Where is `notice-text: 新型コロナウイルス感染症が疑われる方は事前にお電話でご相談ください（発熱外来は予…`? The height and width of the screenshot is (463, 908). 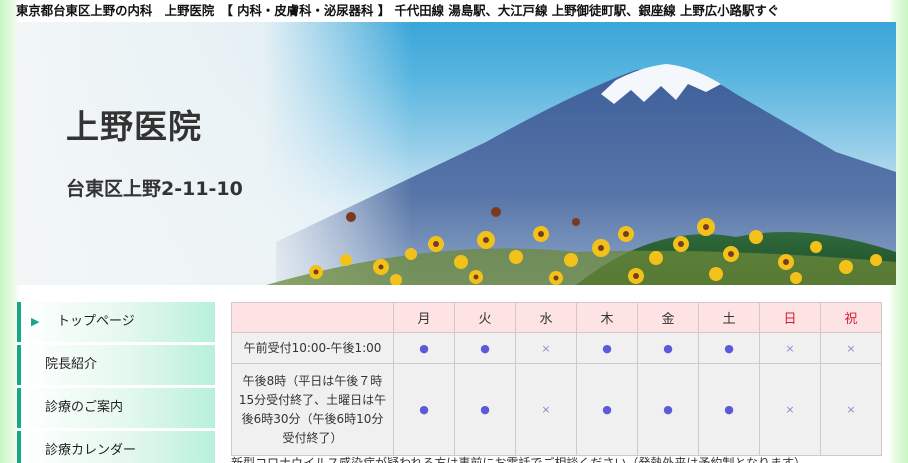 notice-text: 新型コロナウイルス感染症が疑われる方は事前にお電話でご相談ください（発熱外来は予… is located at coordinates (519, 459).